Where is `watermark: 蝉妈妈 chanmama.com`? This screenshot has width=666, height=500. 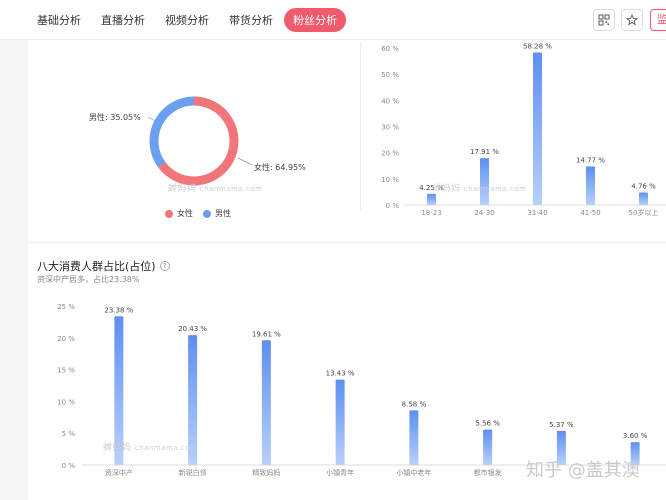
watermark: 蝉妈妈 chanmama.com is located at coordinates (150, 448).